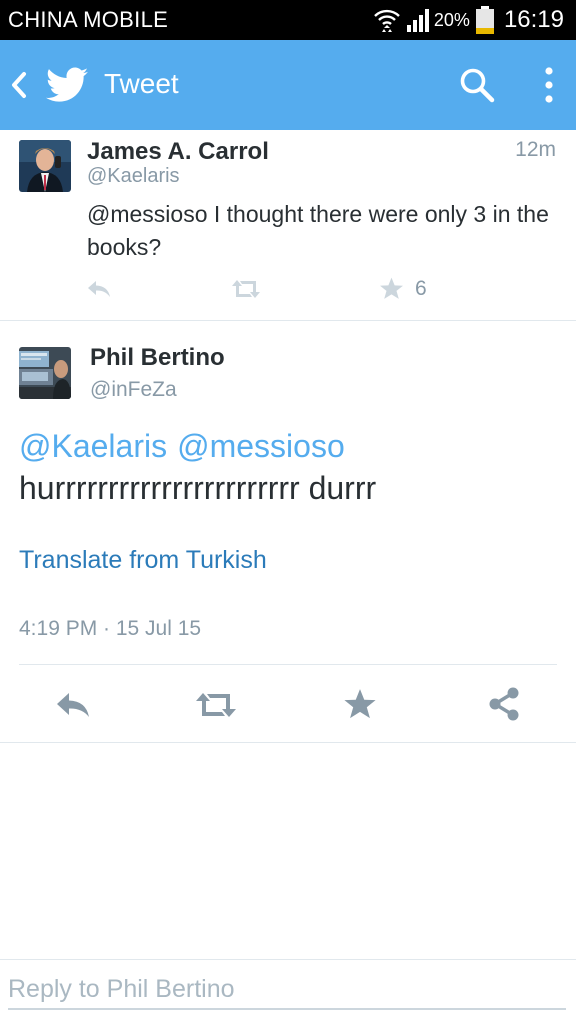 The image size is (576, 1025). Describe the element at coordinates (288, 85) in the screenshot. I see `action-bar: Tweet` at that location.